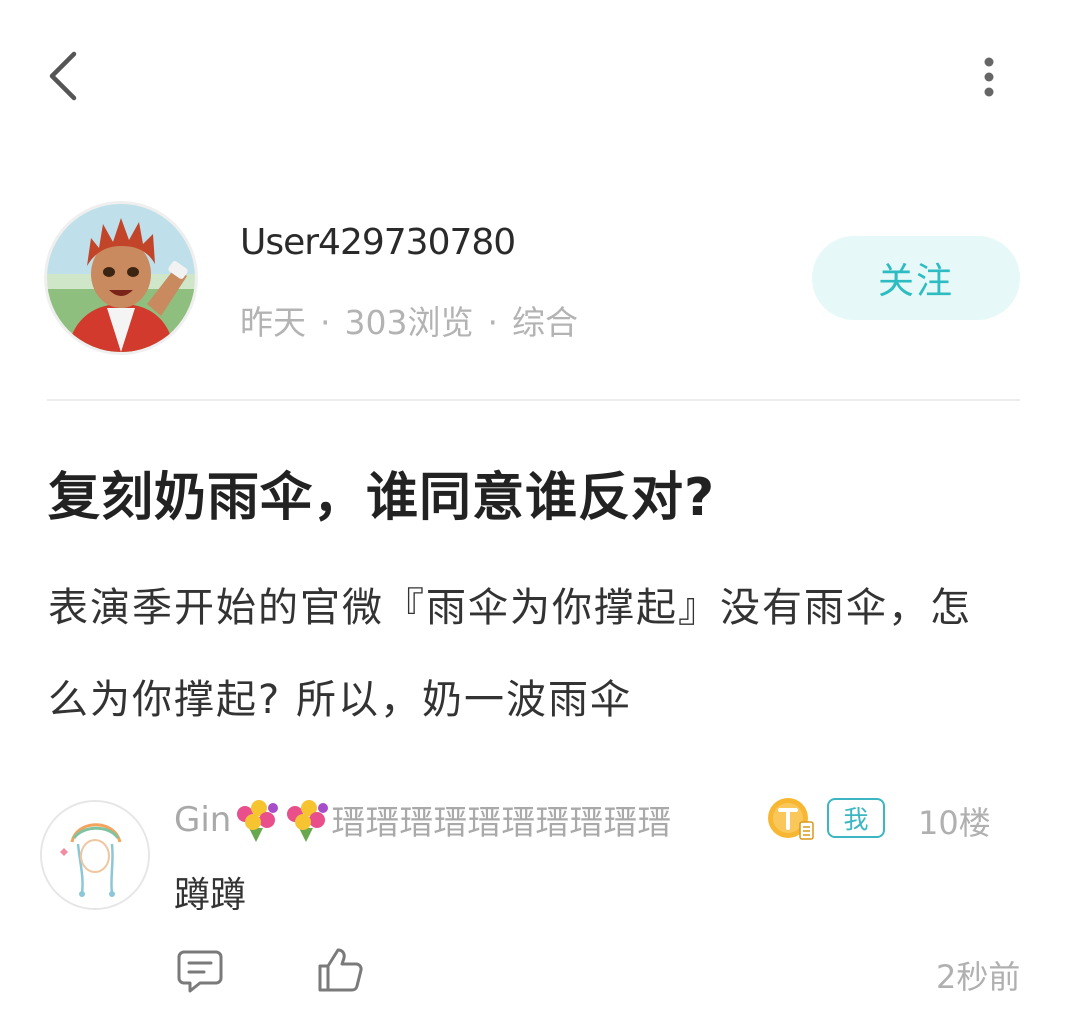  I want to click on follow-button: 关注, so click(916, 278).